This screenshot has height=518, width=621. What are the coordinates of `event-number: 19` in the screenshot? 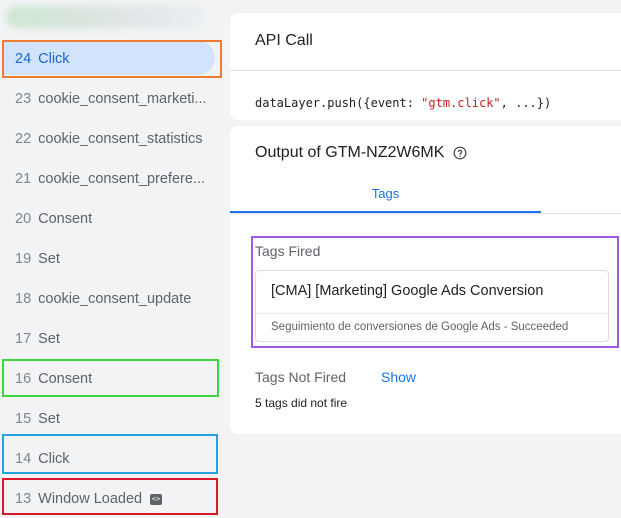 It's located at (23, 259).